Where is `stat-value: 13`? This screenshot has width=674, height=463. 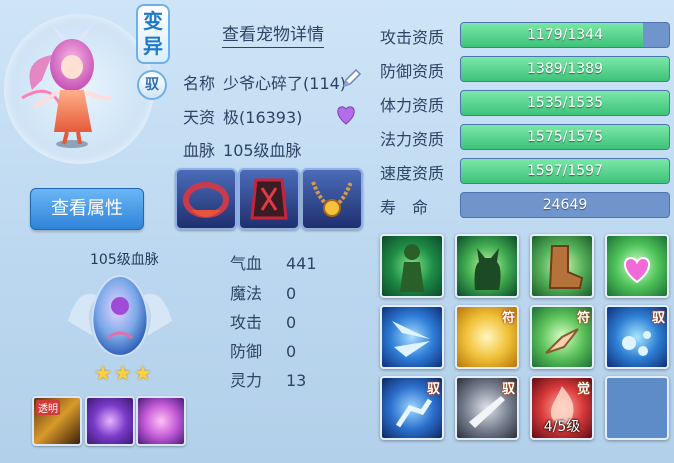 stat-value: 13 is located at coordinates (296, 380).